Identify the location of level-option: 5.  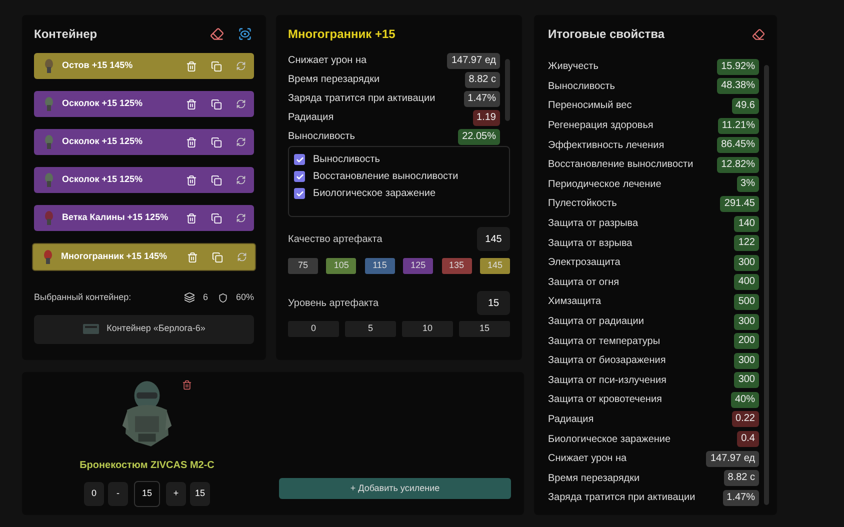
(370, 329).